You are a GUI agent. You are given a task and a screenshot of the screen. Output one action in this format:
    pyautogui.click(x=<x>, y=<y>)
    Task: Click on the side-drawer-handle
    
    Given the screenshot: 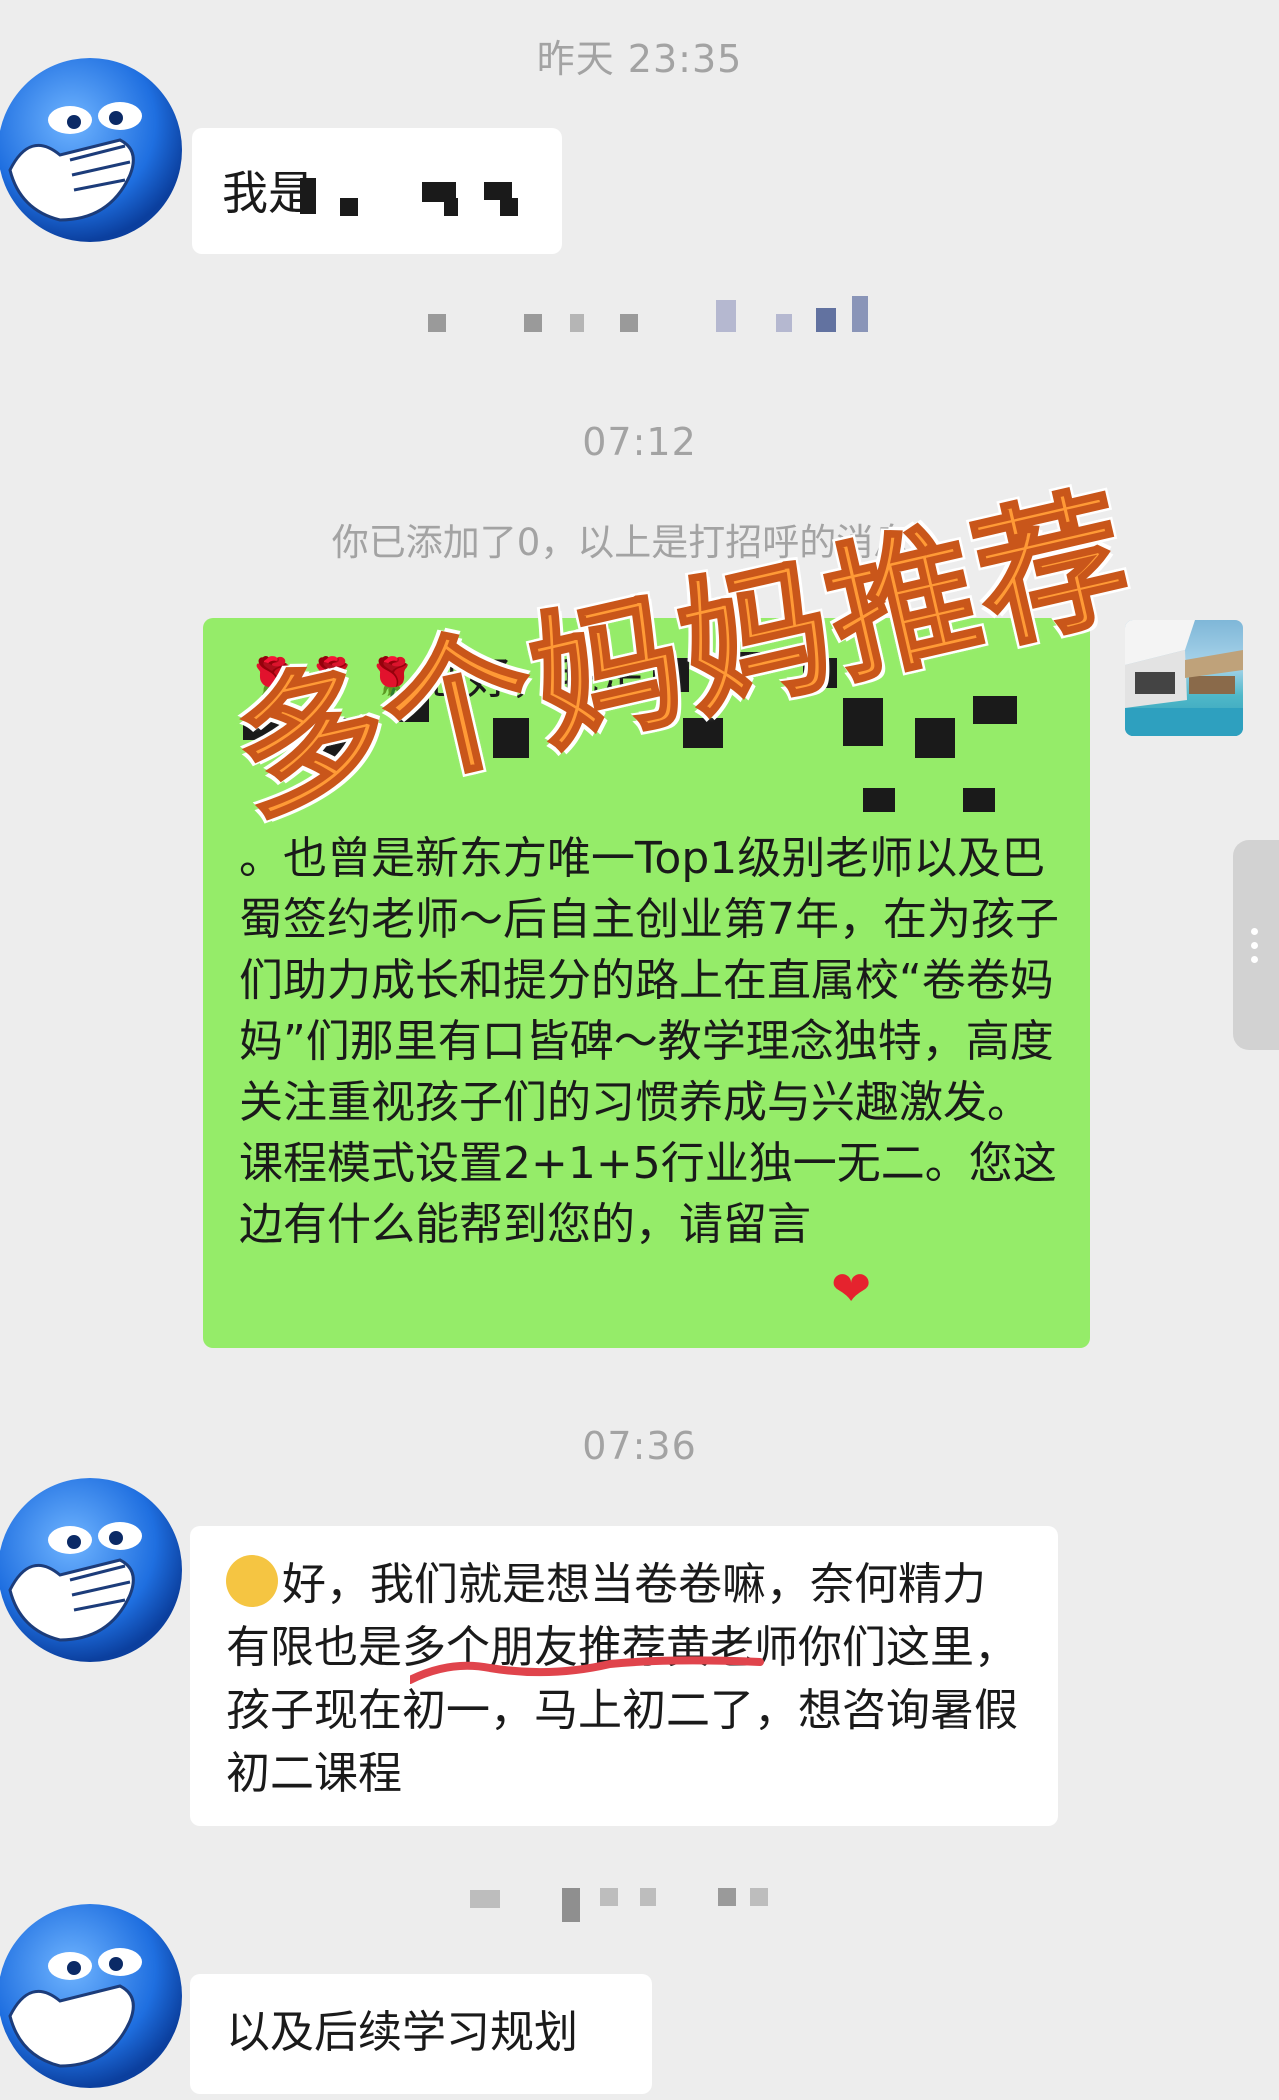 What is the action you would take?
    pyautogui.click(x=1256, y=945)
    